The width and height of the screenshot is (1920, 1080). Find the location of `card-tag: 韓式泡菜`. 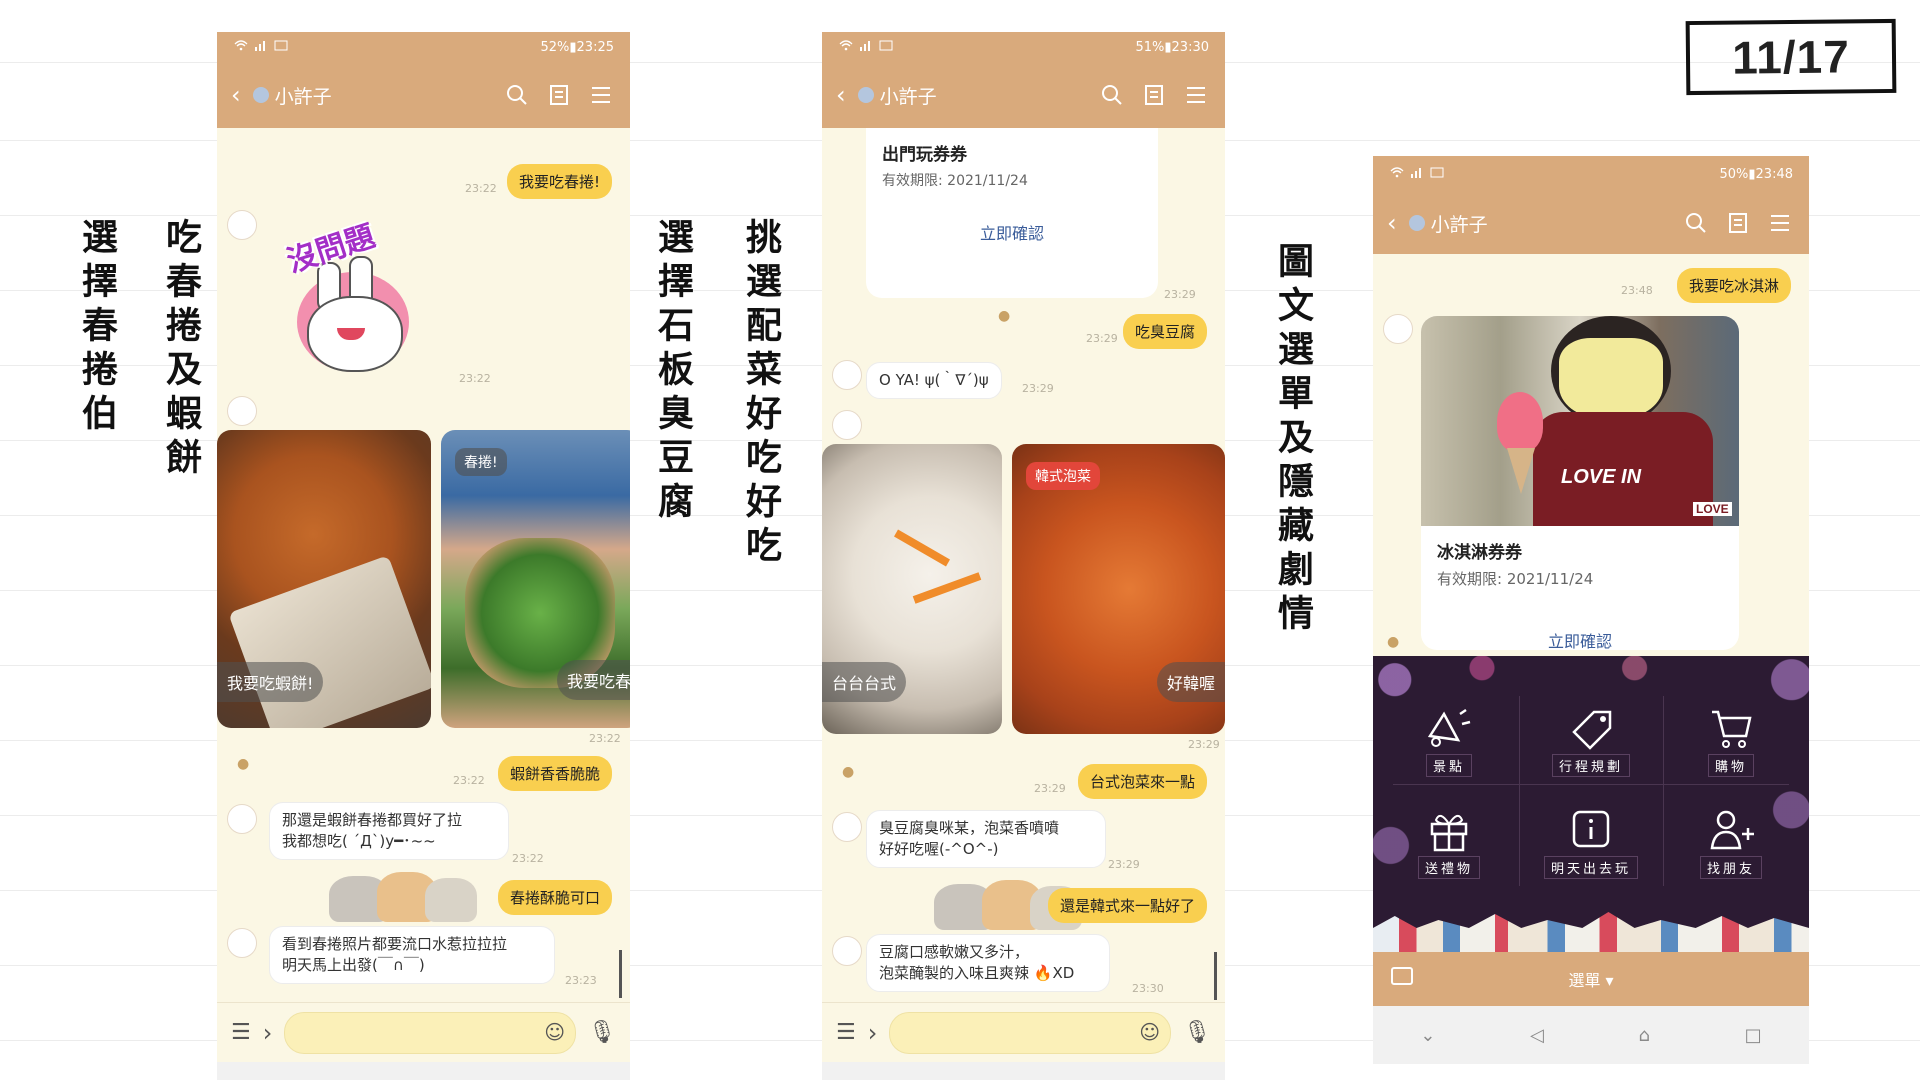

card-tag: 韓式泡菜 is located at coordinates (1063, 476).